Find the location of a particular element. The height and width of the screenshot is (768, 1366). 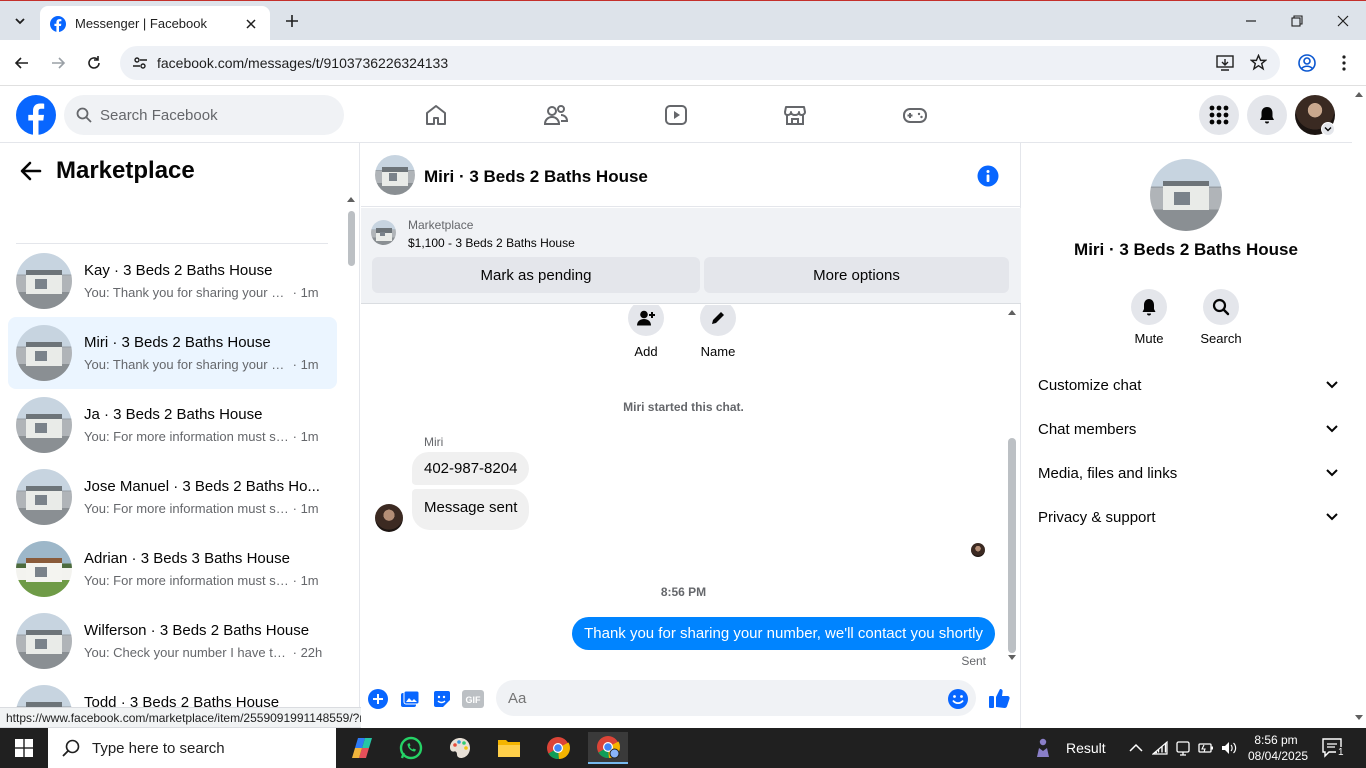

listing-title: $1,100 - 3 Beds 2 Baths House is located at coordinates (491, 243).